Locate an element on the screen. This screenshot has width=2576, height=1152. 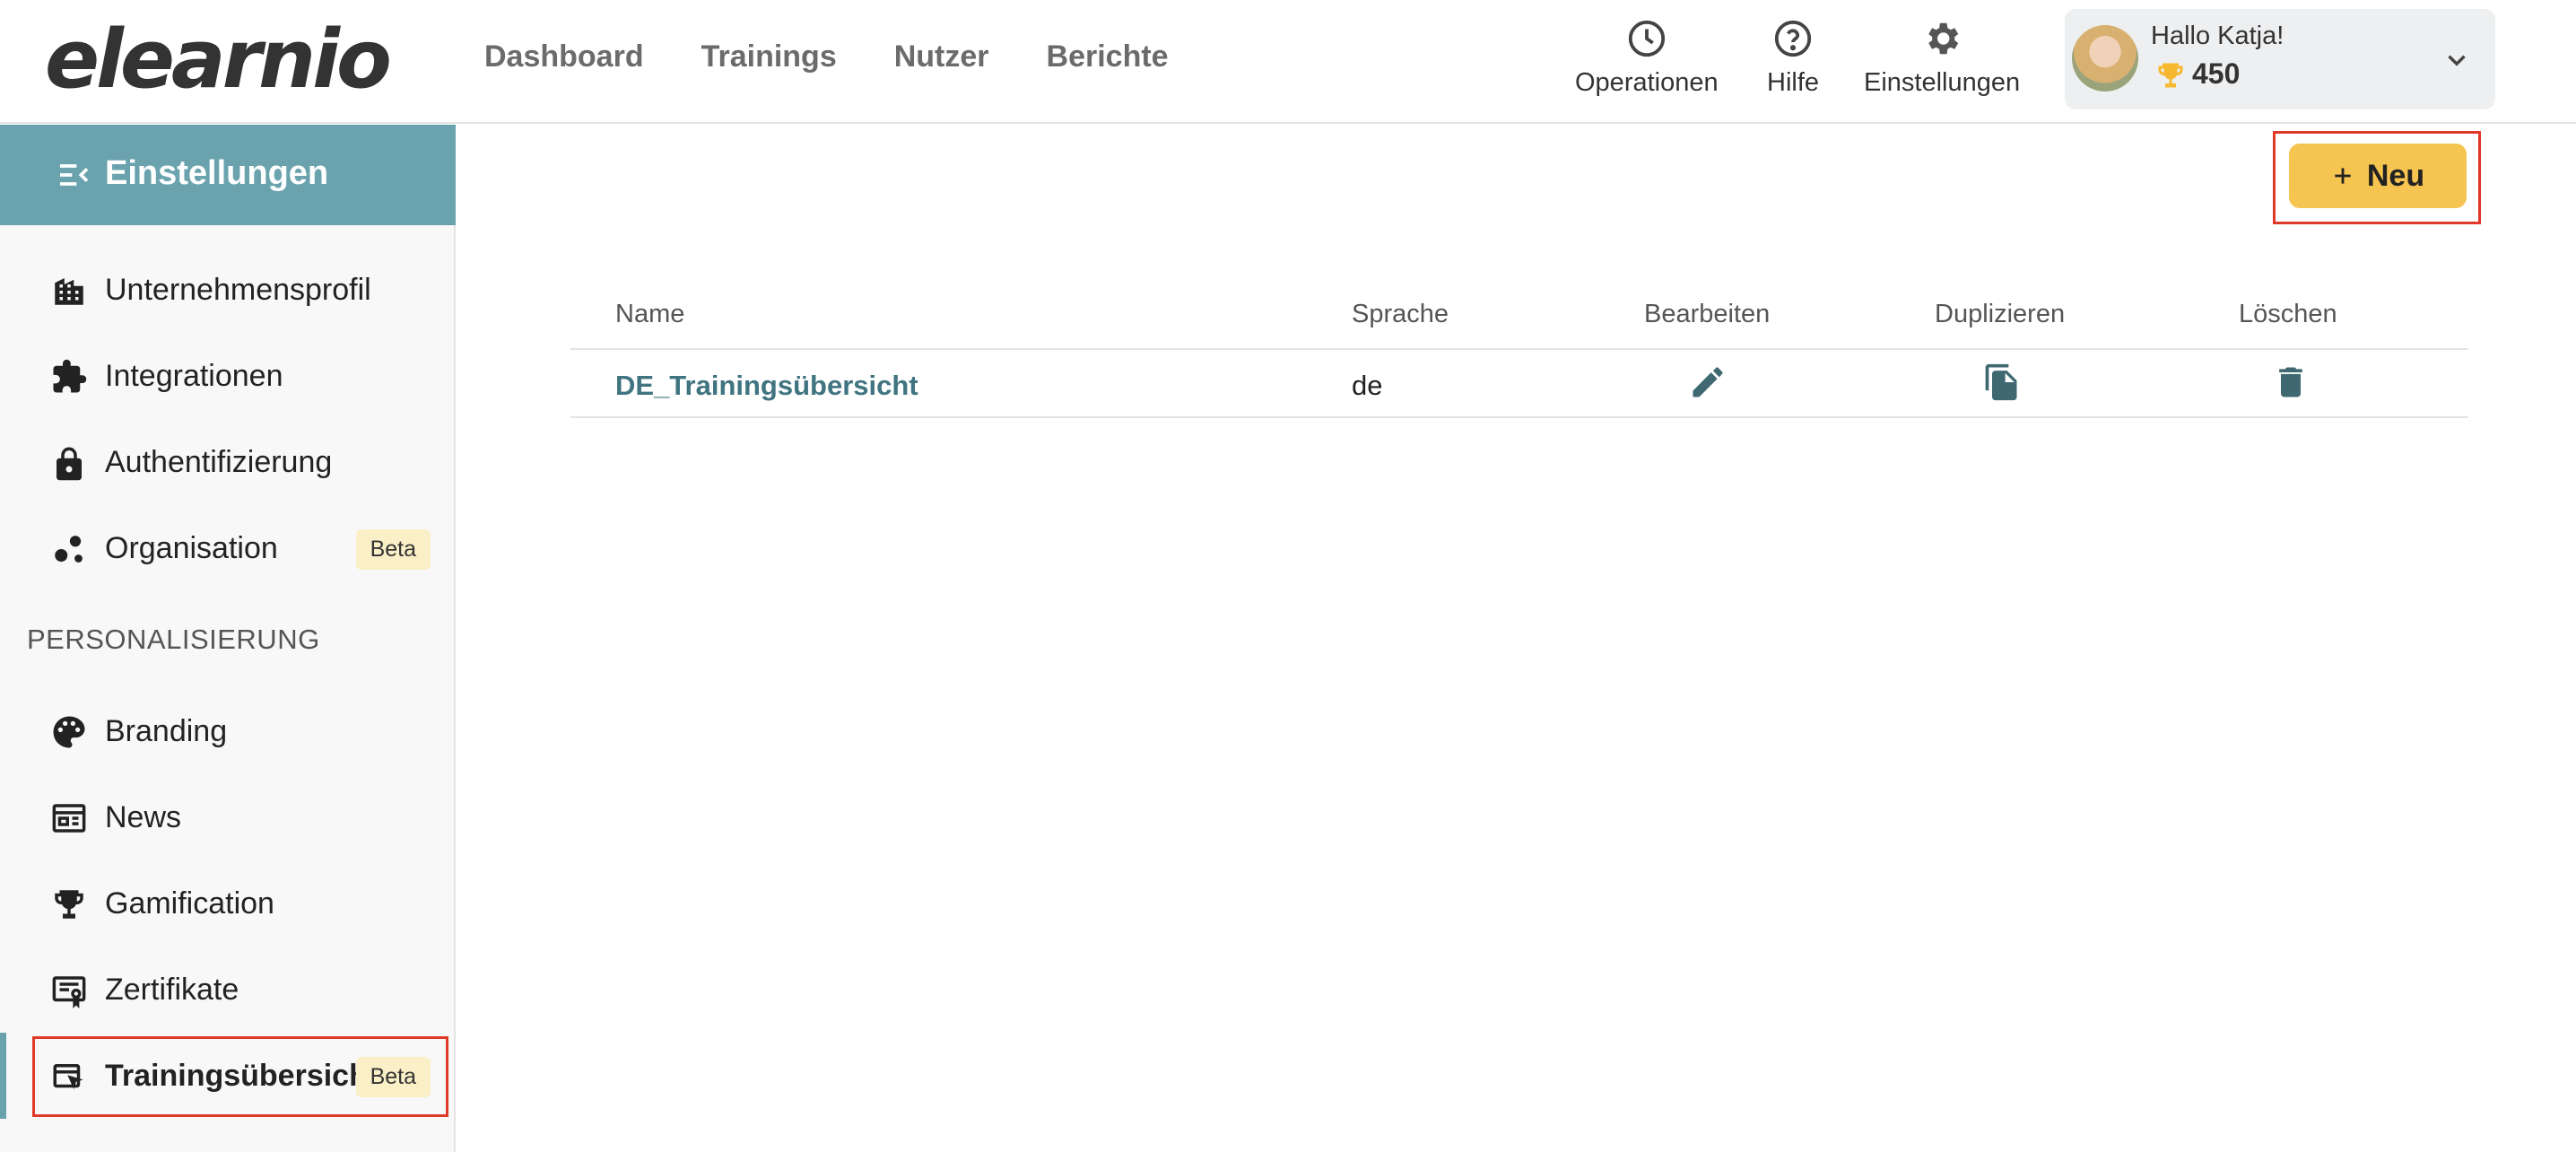
sidebar-item-authentifizierung: Authentifizierung is located at coordinates (228, 463).